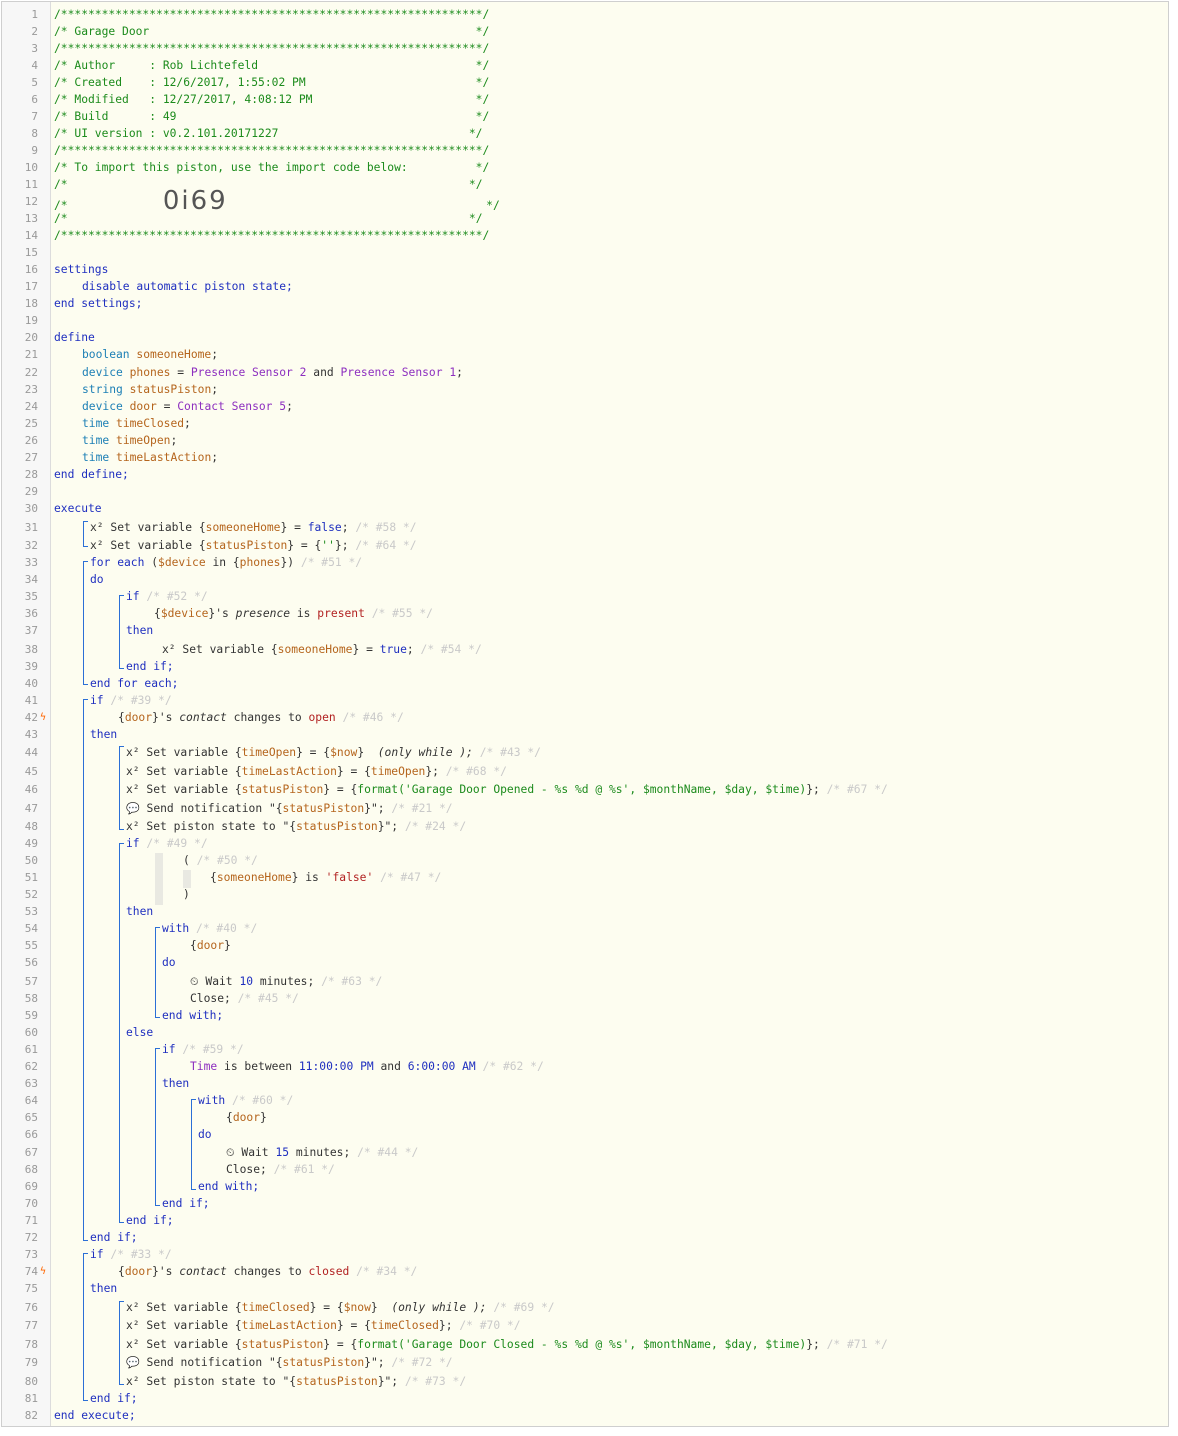 The height and width of the screenshot is (1436, 1178). I want to click on line-number: 67, so click(31, 1152).